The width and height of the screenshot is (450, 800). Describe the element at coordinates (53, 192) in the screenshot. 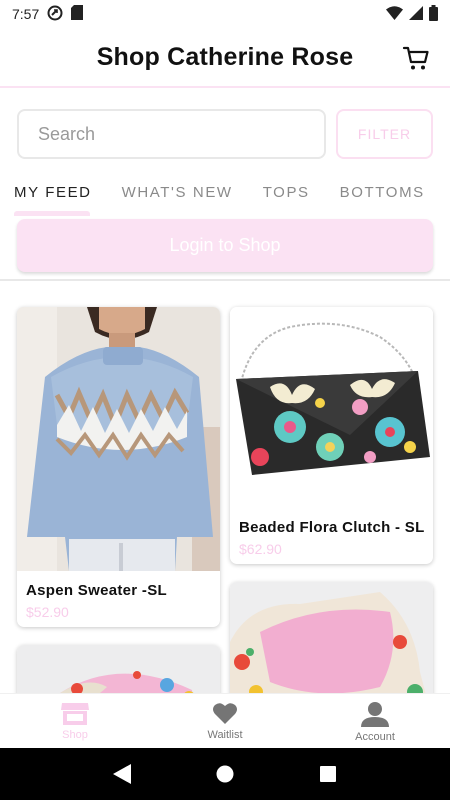

I see `tab-my-feed: MY FEED` at that location.